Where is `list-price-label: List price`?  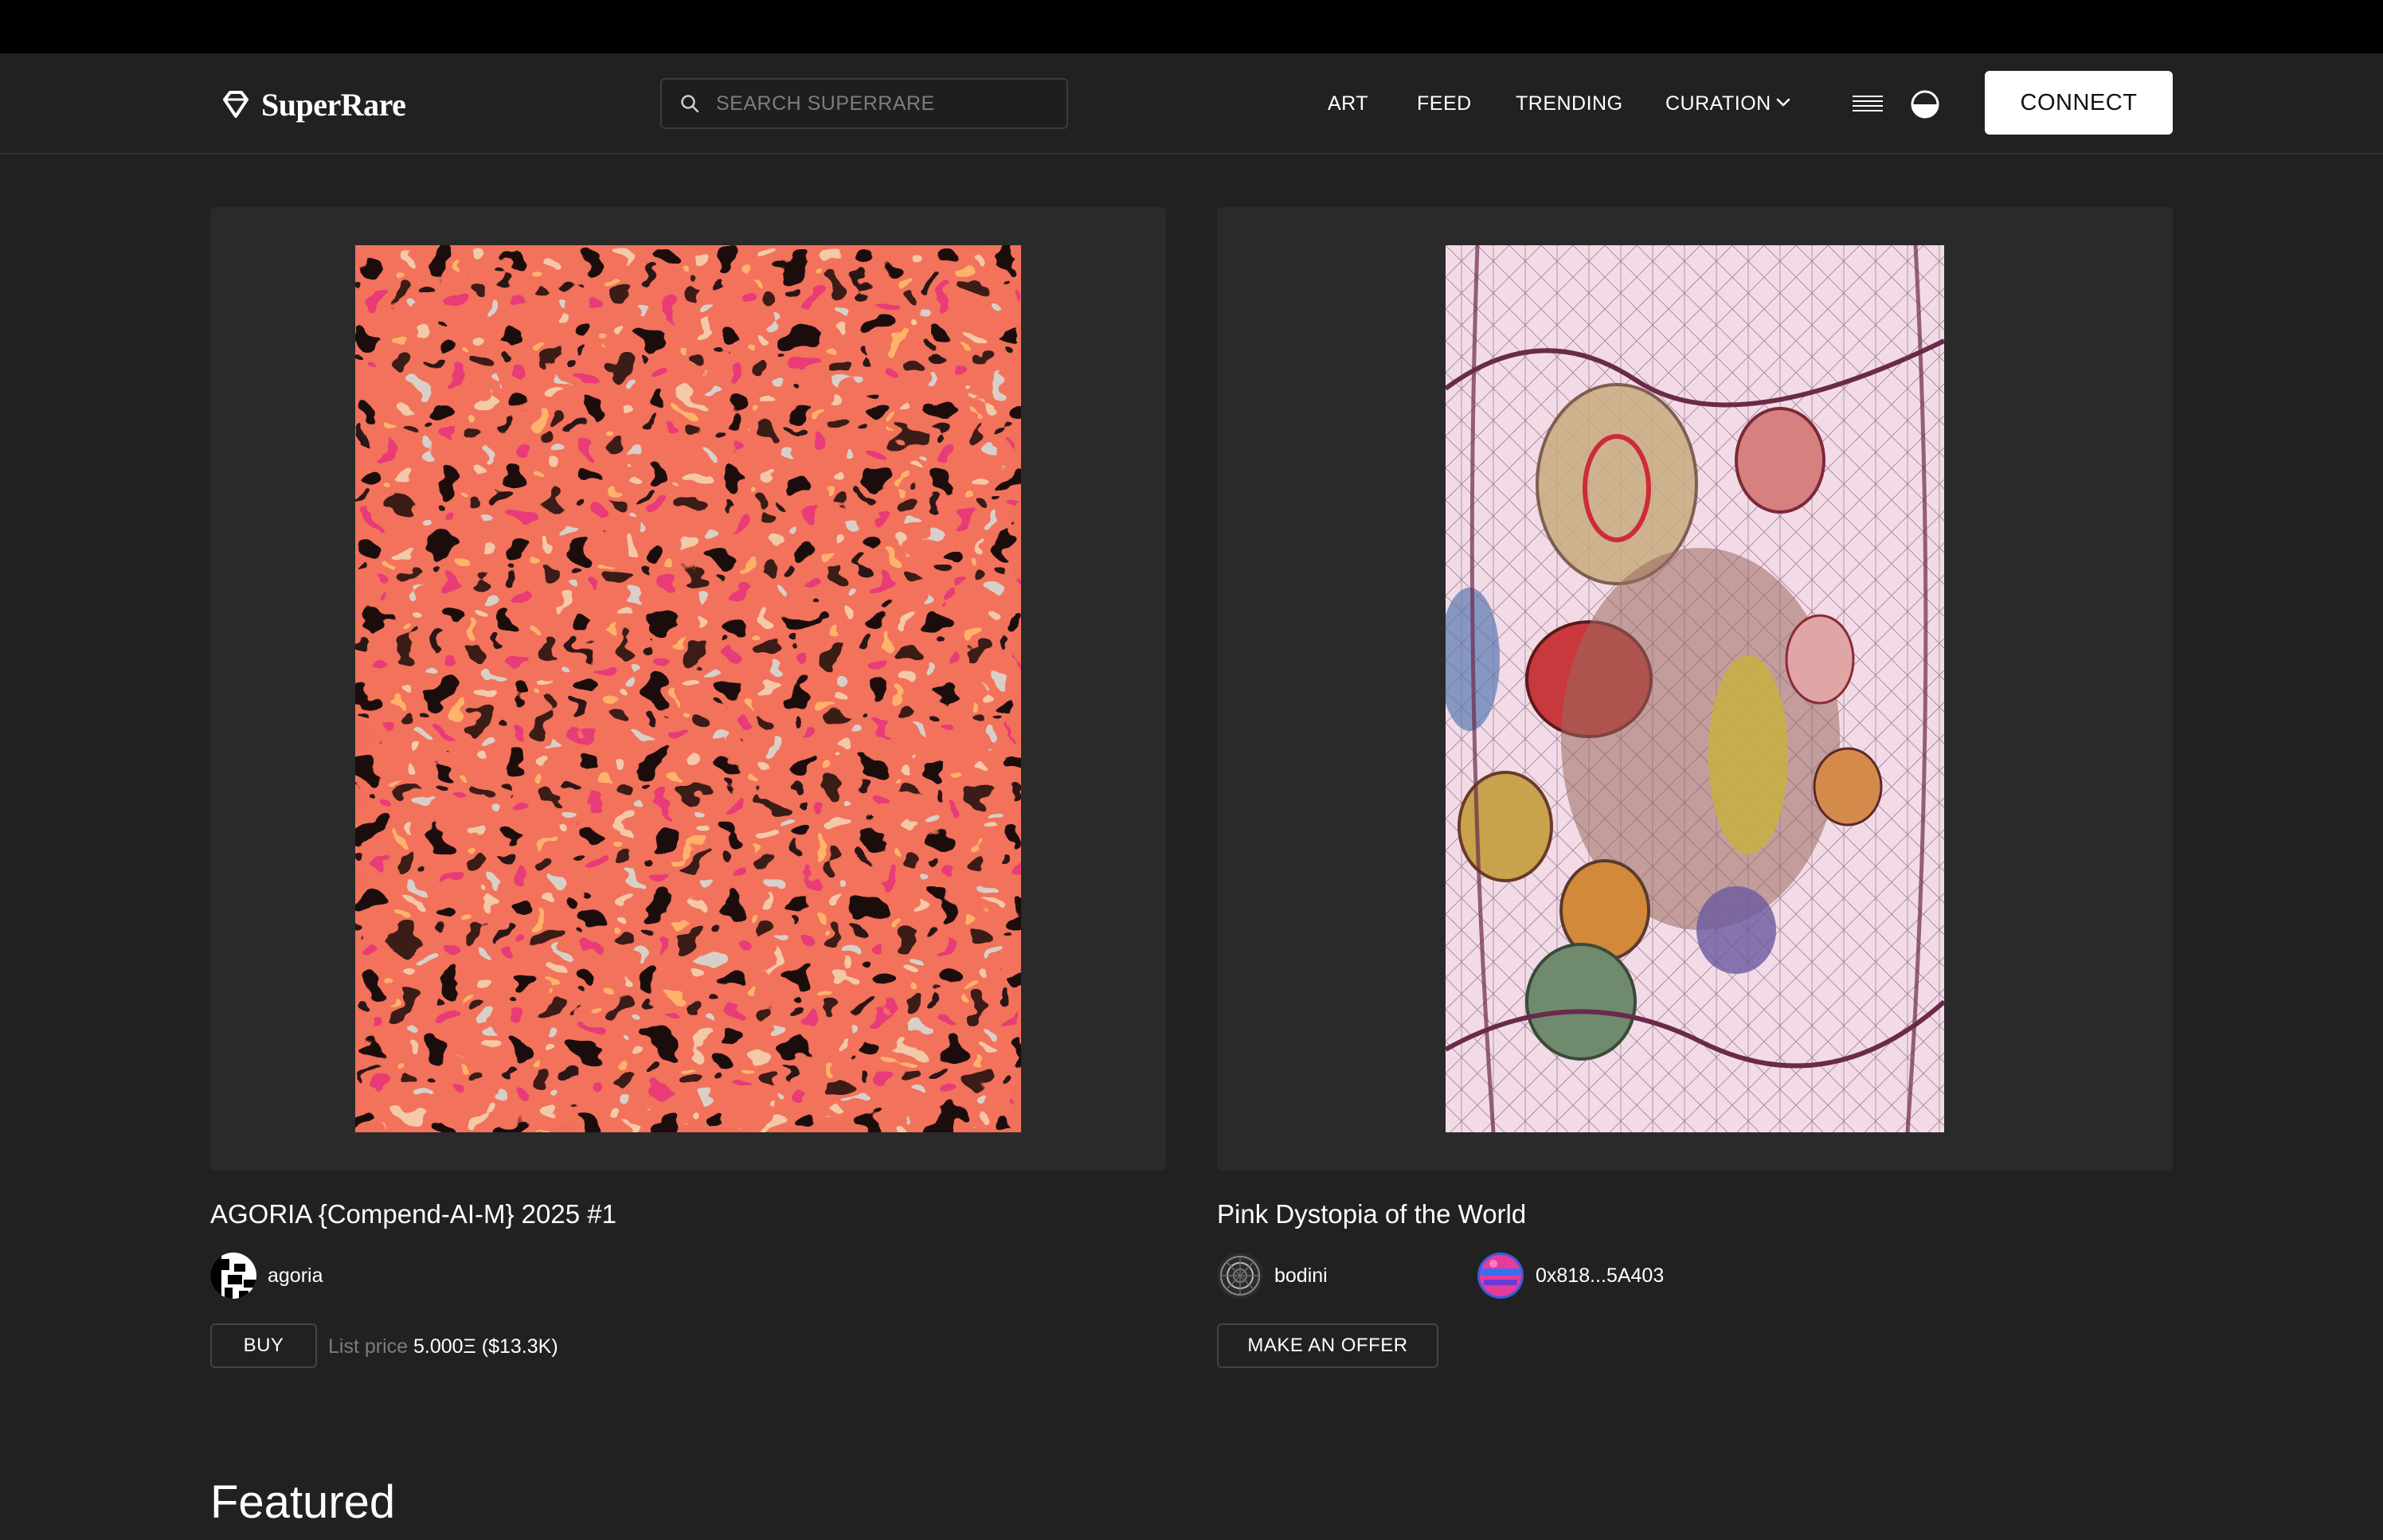 list-price-label: List price is located at coordinates (368, 1346).